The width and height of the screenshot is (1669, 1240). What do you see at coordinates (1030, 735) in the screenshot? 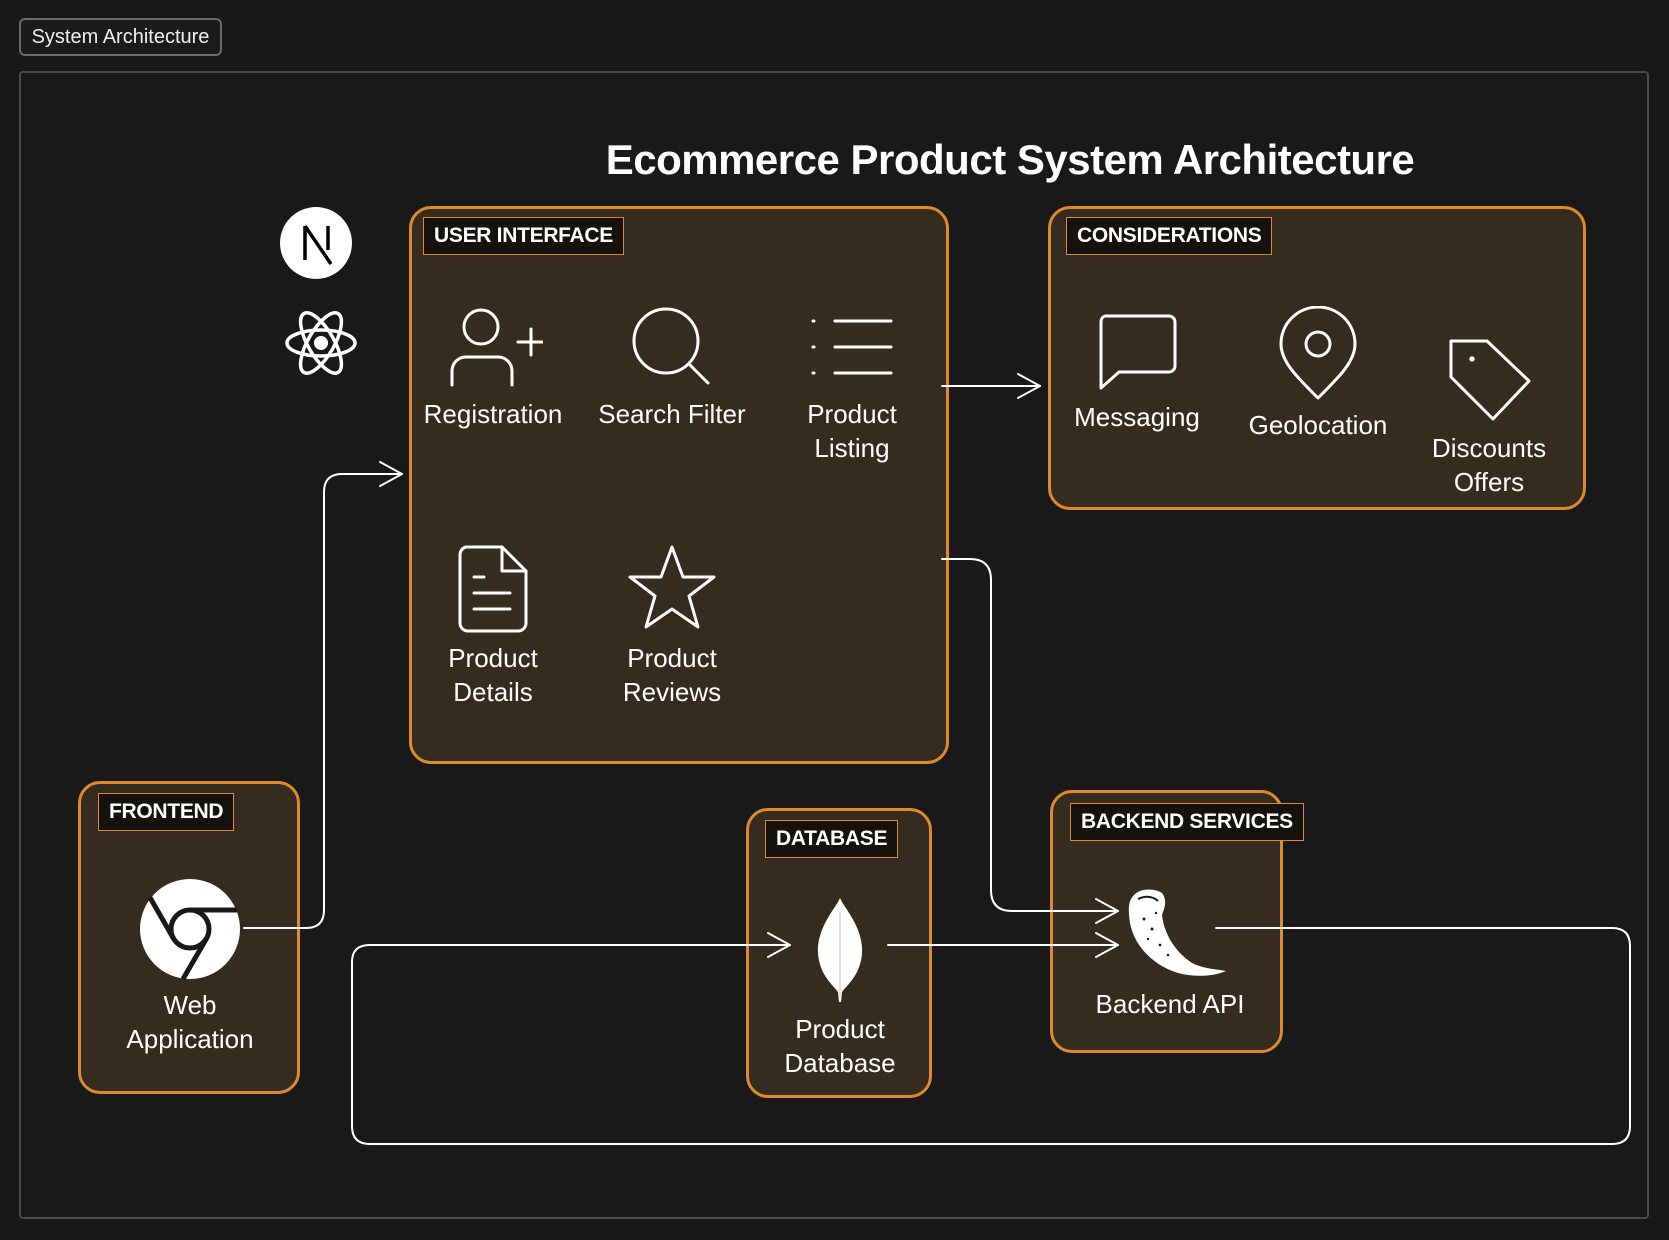
I see `edge-ui-to-backend` at bounding box center [1030, 735].